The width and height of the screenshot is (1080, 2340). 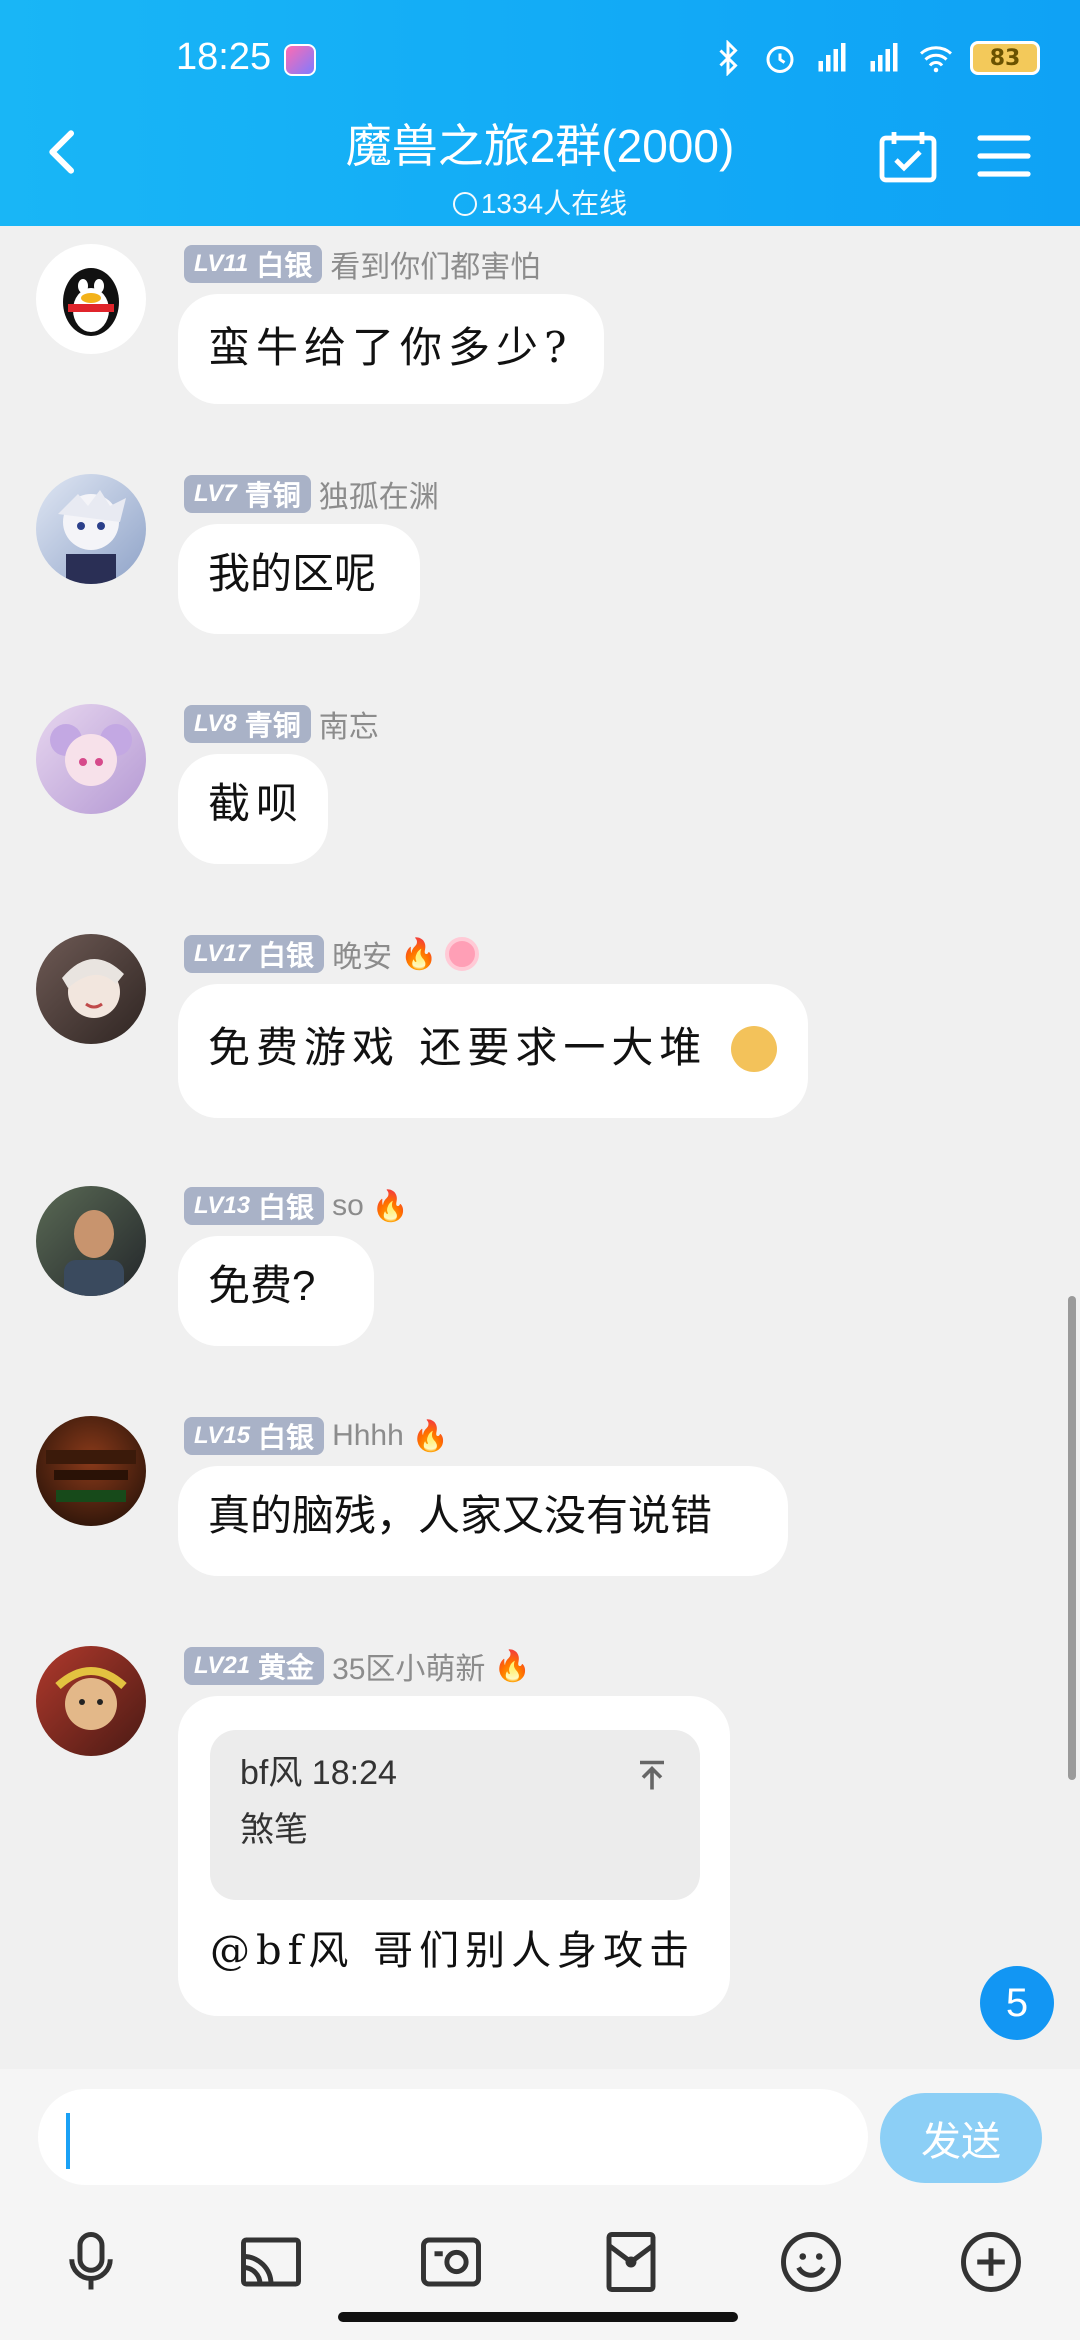 I want to click on message-bubble: 蛮牛给了你多少?, so click(x=391, y=349).